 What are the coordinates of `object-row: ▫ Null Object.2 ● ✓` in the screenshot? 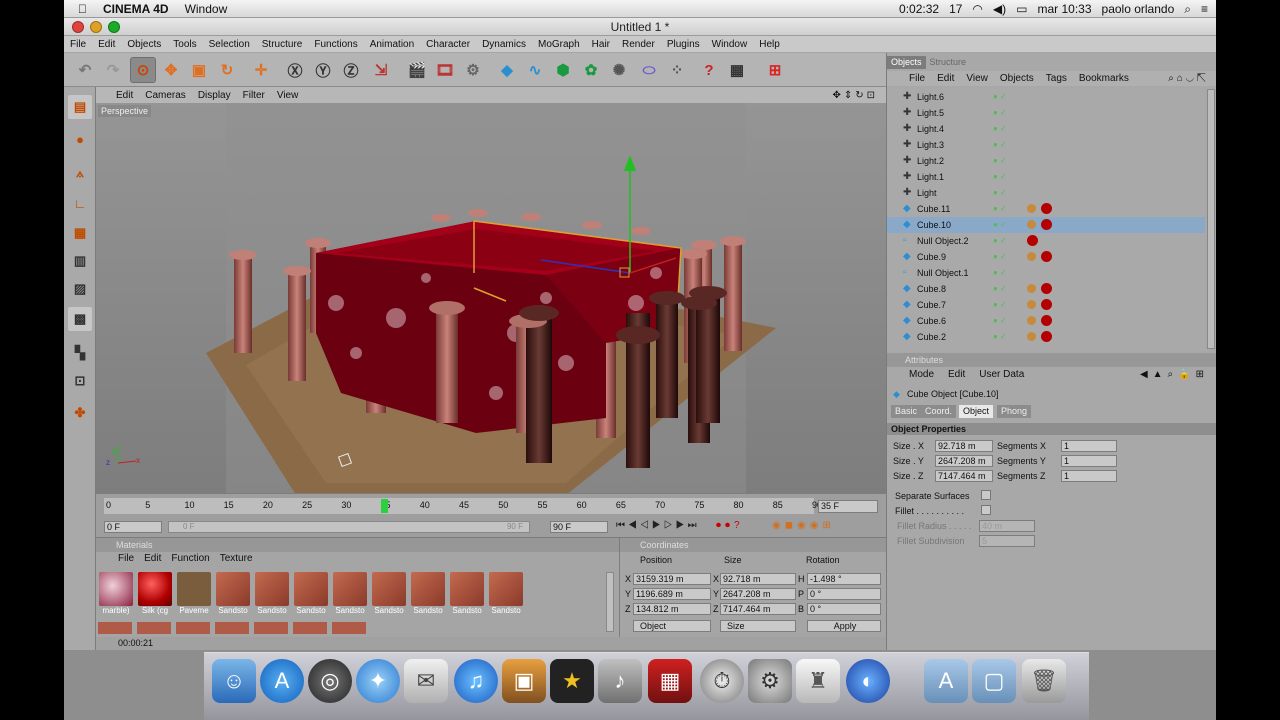 It's located at (1046, 241).